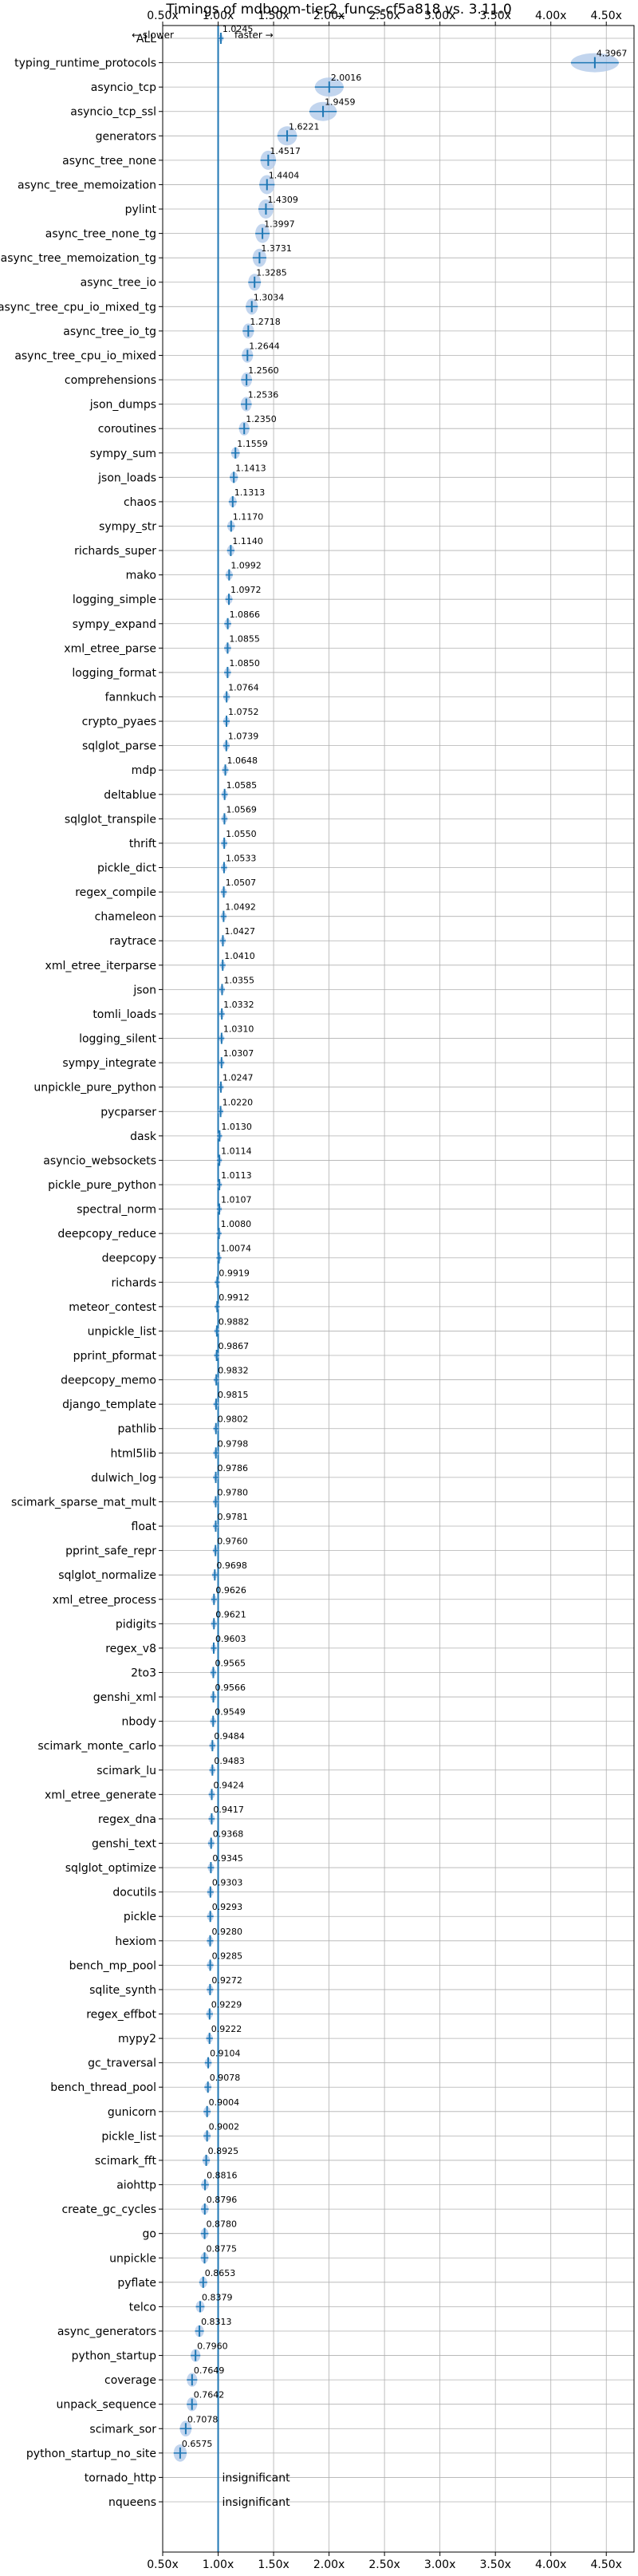 This screenshot has height=2576, width=638. What do you see at coordinates (107, 2332) in the screenshot?
I see `benchmark-label: async_generators` at bounding box center [107, 2332].